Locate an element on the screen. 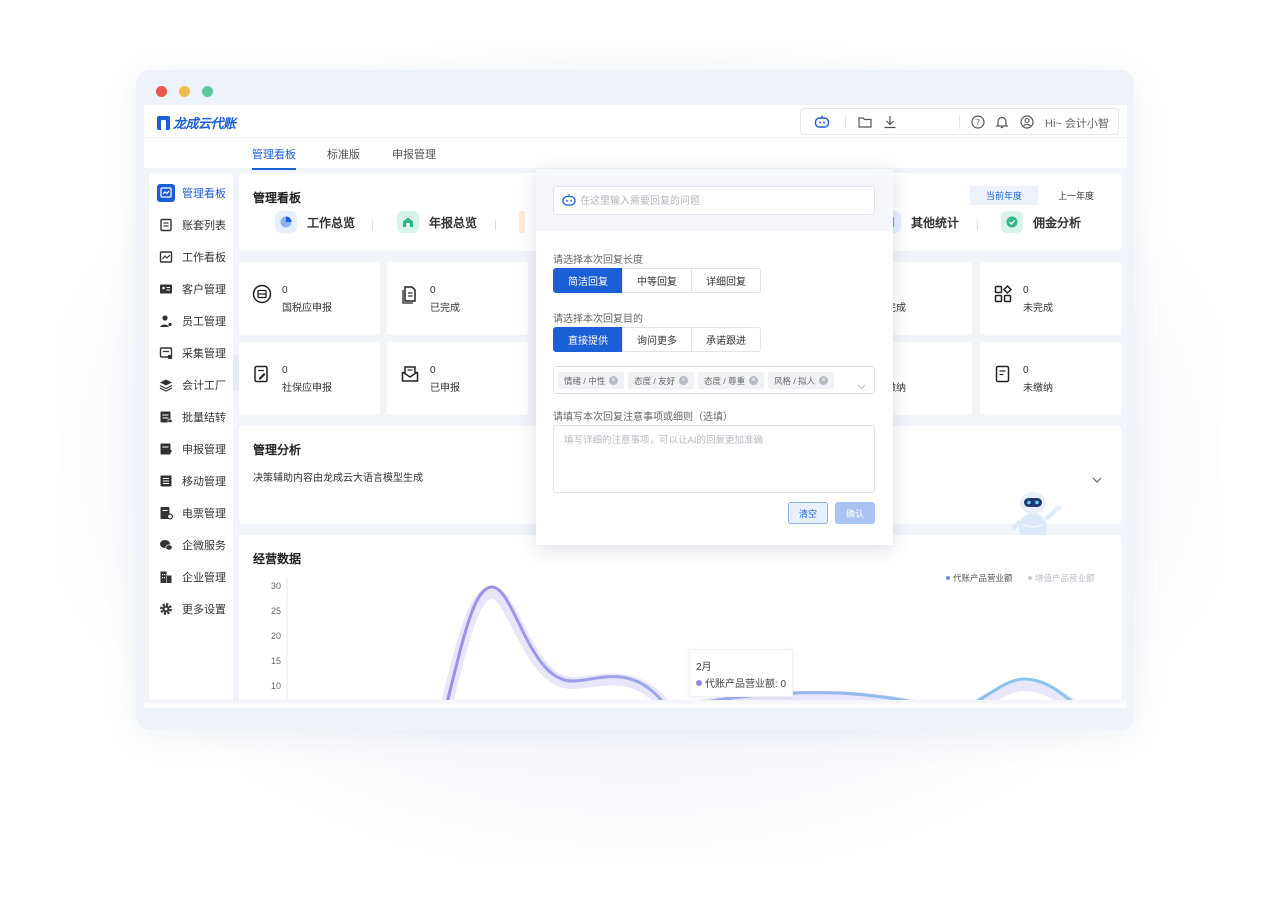 This screenshot has height=905, width=1280. greeting-text: Hi~ 会计小智 is located at coordinates (1077, 123).